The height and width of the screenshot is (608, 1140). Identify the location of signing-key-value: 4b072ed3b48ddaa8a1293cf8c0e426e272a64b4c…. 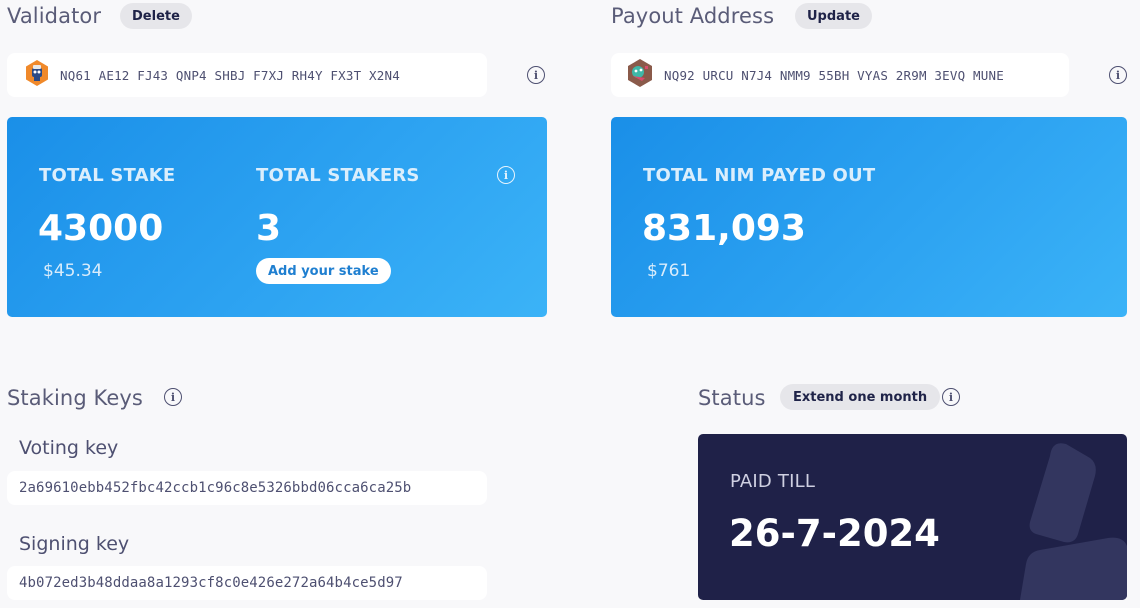
(211, 583).